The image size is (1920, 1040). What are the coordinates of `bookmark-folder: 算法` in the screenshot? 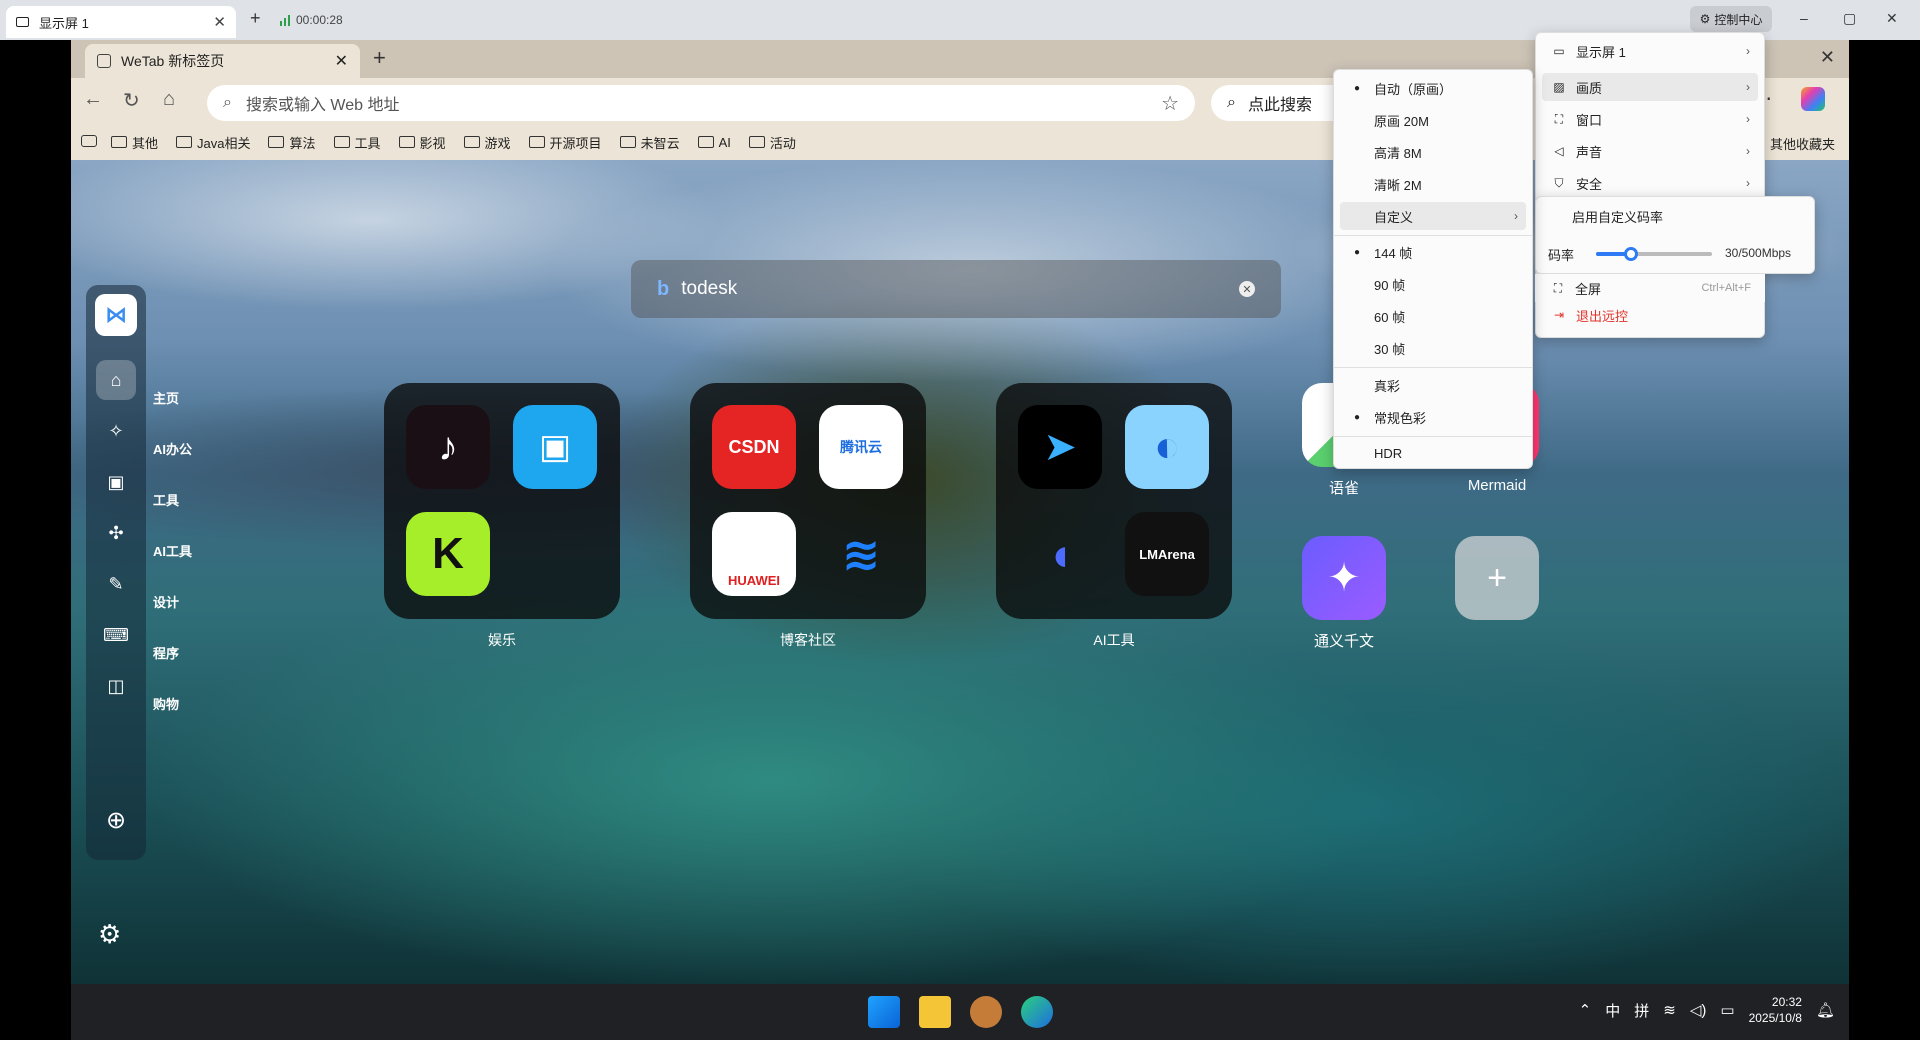 It's located at (292, 142).